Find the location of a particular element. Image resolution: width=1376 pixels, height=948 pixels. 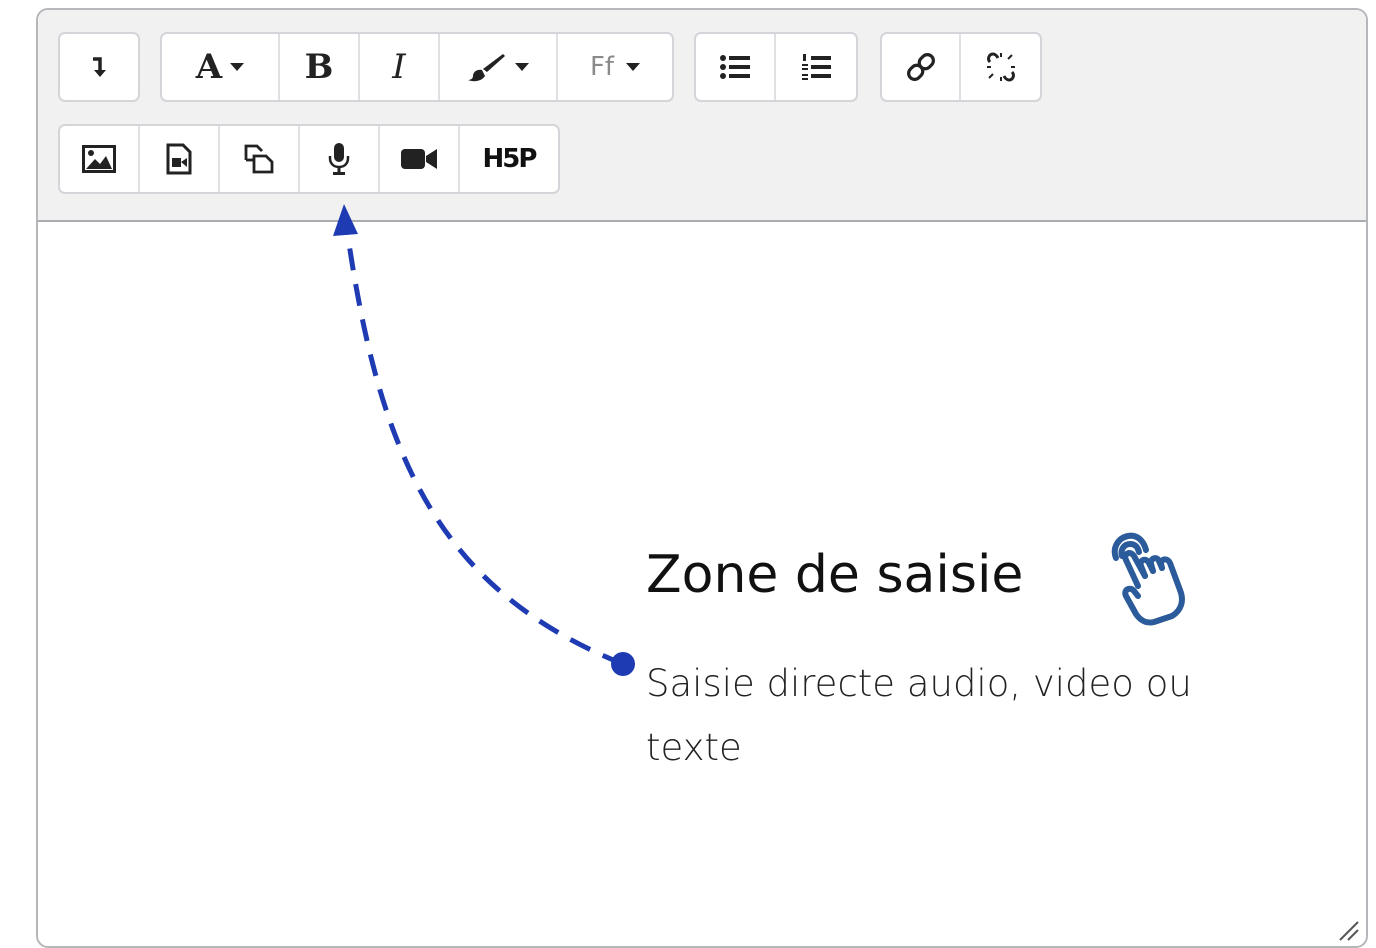

unordered-list-button is located at coordinates (736, 67).